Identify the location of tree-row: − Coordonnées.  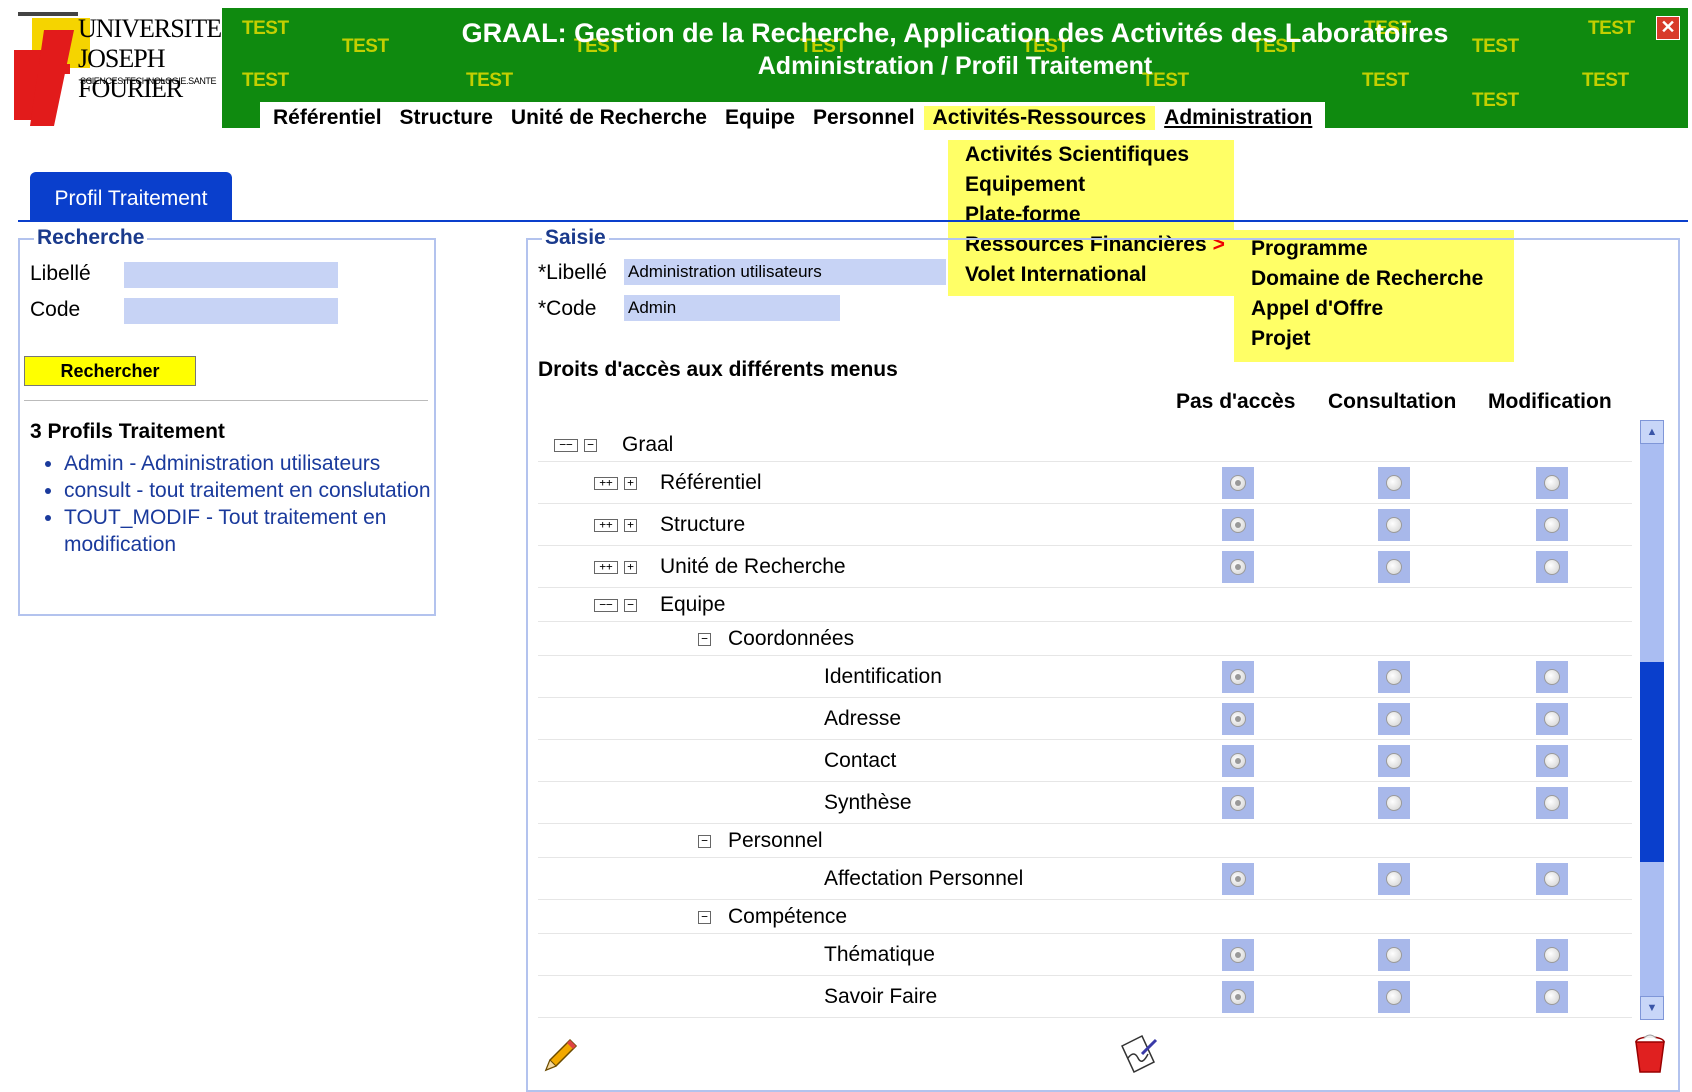
(1085, 639).